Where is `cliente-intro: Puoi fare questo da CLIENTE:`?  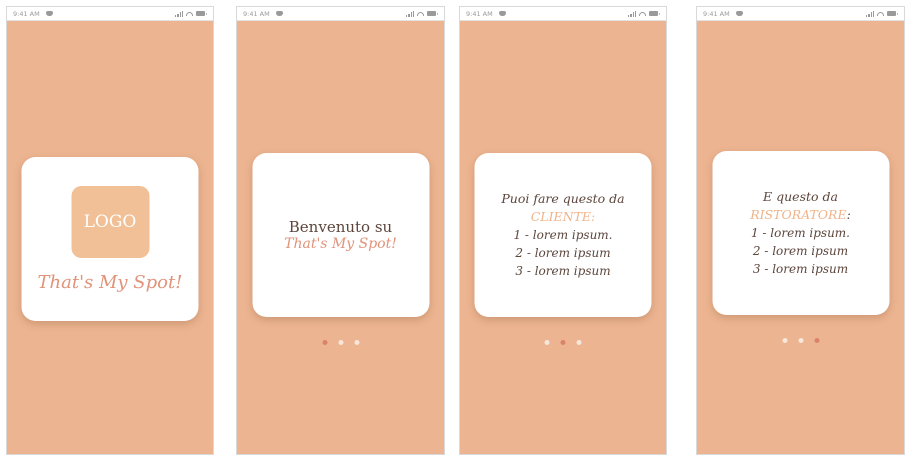
cliente-intro: Puoi fare questo da CLIENTE: is located at coordinates (563, 208).